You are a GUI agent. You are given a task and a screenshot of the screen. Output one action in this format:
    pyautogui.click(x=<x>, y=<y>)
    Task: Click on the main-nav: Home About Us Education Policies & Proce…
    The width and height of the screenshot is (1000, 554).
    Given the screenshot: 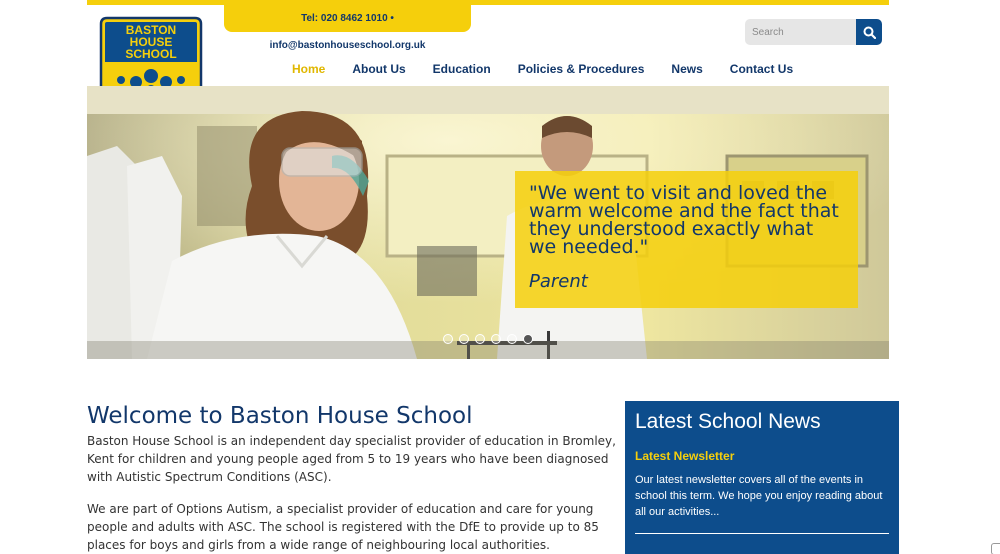 What is the action you would take?
    pyautogui.click(x=542, y=69)
    